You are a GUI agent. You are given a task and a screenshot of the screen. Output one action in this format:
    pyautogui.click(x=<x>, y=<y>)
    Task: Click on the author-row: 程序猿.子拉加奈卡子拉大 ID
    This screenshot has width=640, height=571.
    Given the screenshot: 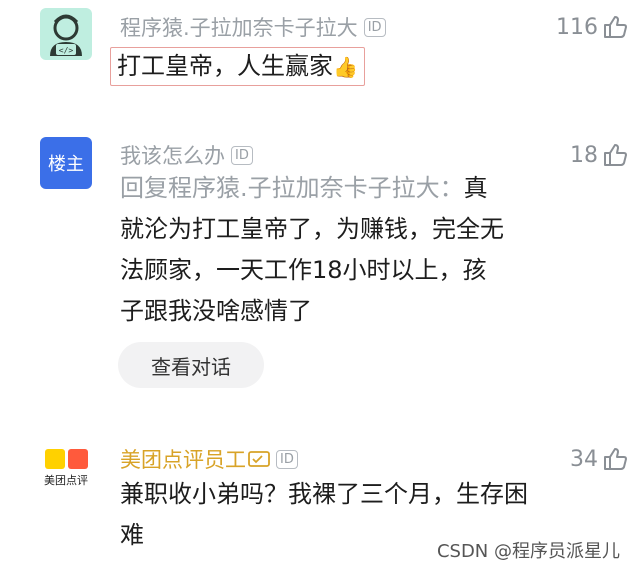 What is the action you would take?
    pyautogui.click(x=253, y=27)
    